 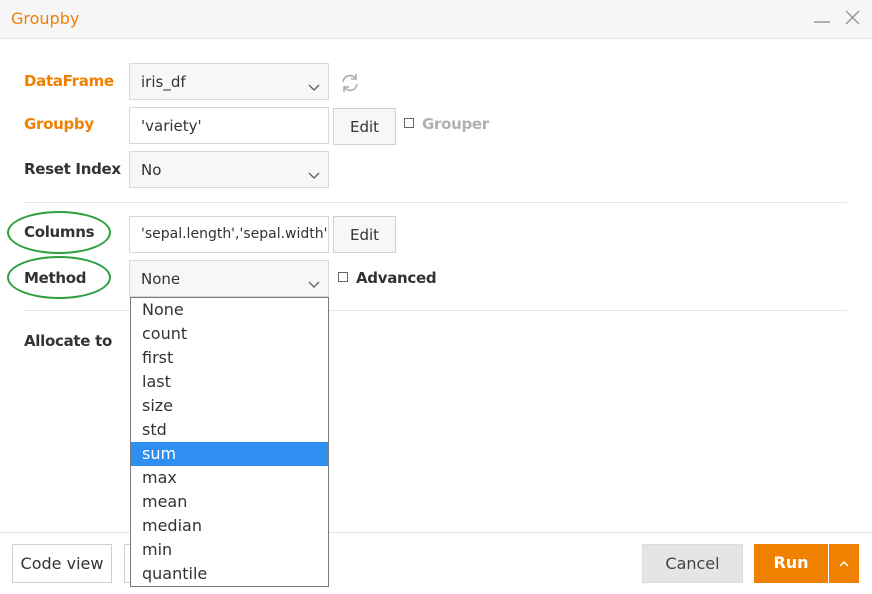 What do you see at coordinates (151, 170) in the screenshot?
I see `reset-index-value: No` at bounding box center [151, 170].